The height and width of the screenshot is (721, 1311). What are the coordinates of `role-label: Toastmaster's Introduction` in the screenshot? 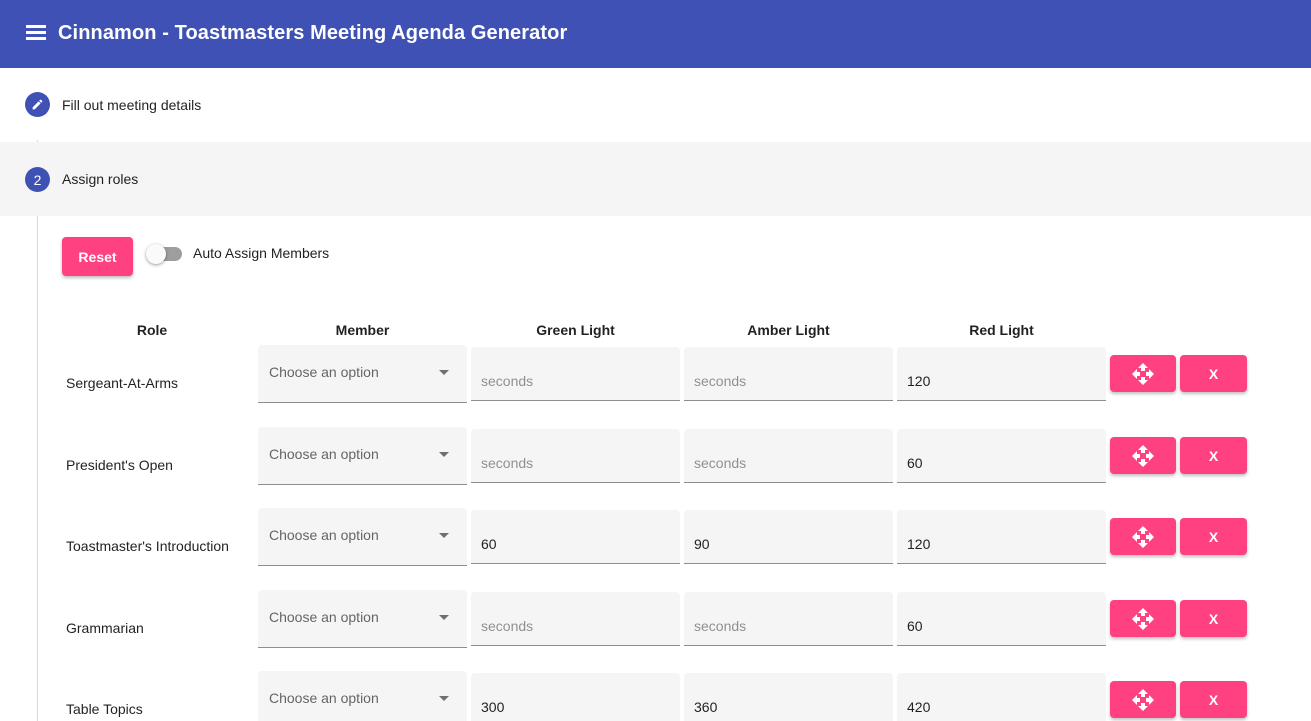 It's located at (147, 546).